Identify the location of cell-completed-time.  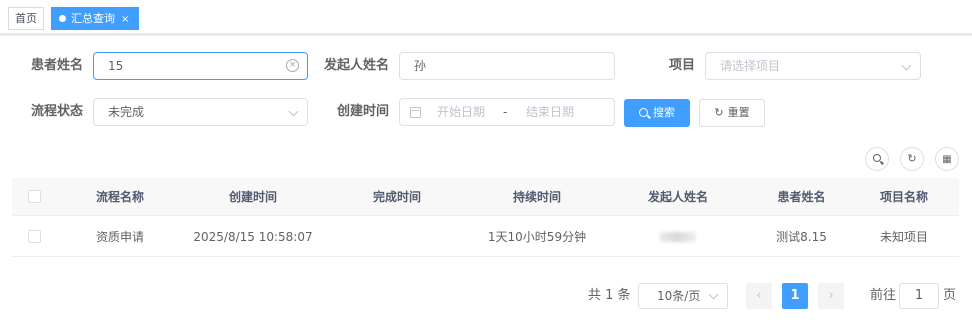
(397, 236).